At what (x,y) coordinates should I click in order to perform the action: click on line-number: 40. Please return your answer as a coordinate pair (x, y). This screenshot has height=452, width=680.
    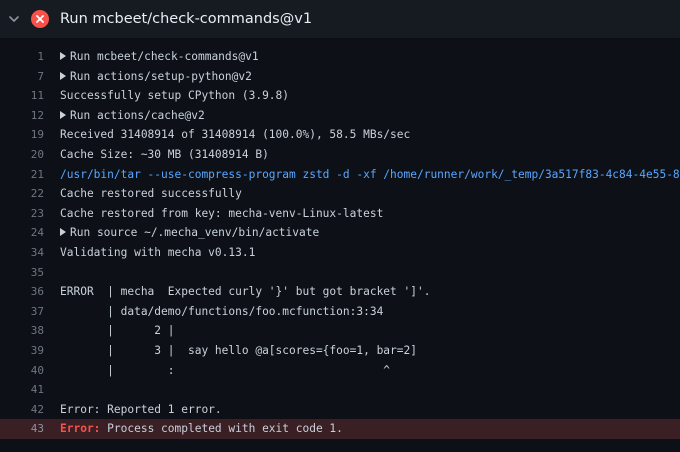
    Looking at the image, I should click on (22, 371).